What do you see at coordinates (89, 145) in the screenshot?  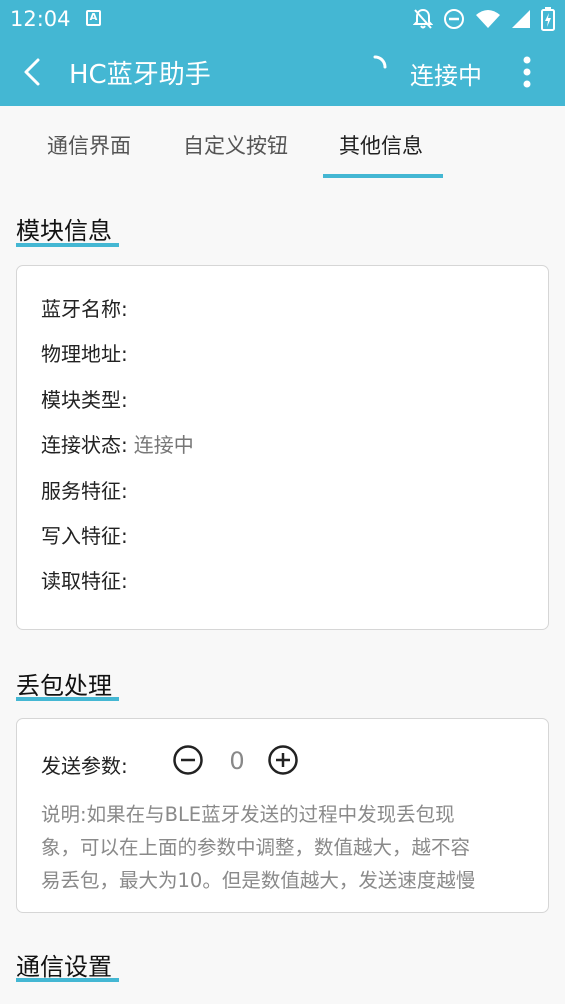 I see `tab-communication: 通信界面` at bounding box center [89, 145].